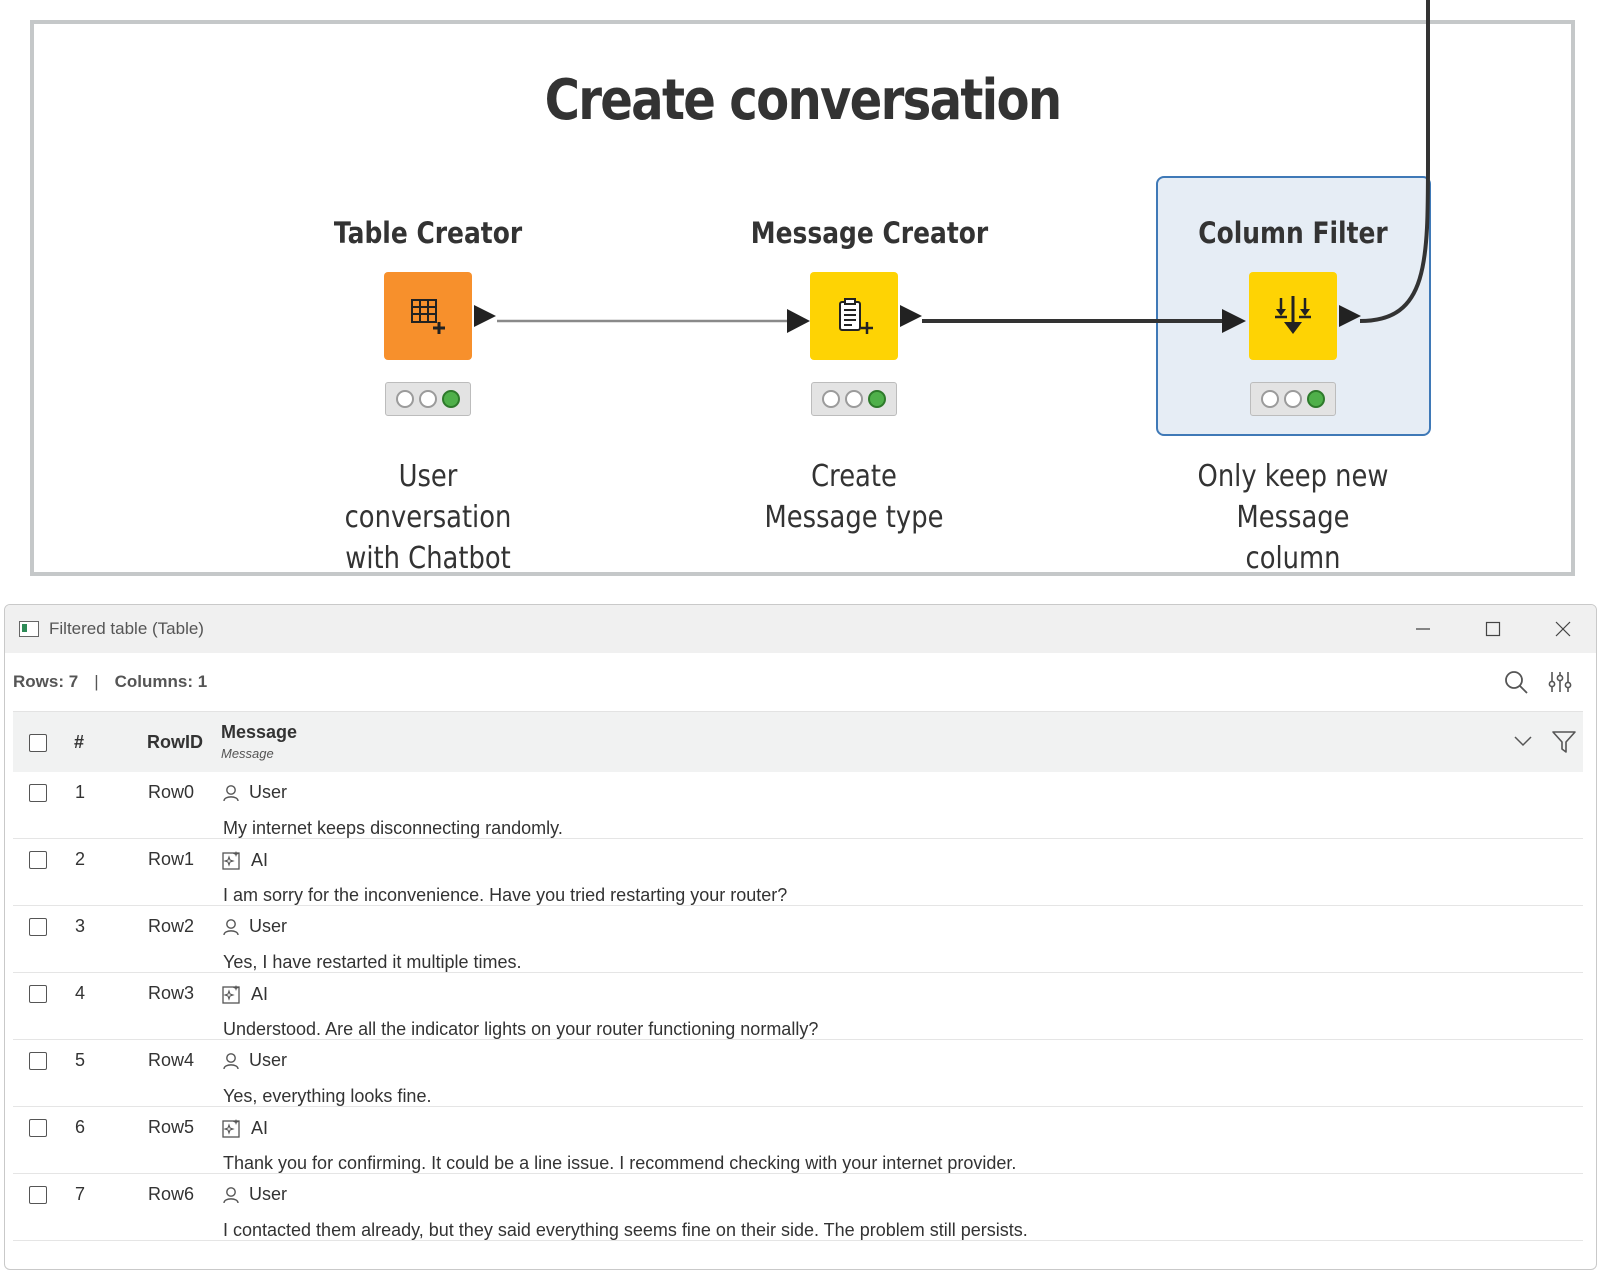 The height and width of the screenshot is (1276, 1603). What do you see at coordinates (46, 681) in the screenshot?
I see `rows-count: Rows: 7` at bounding box center [46, 681].